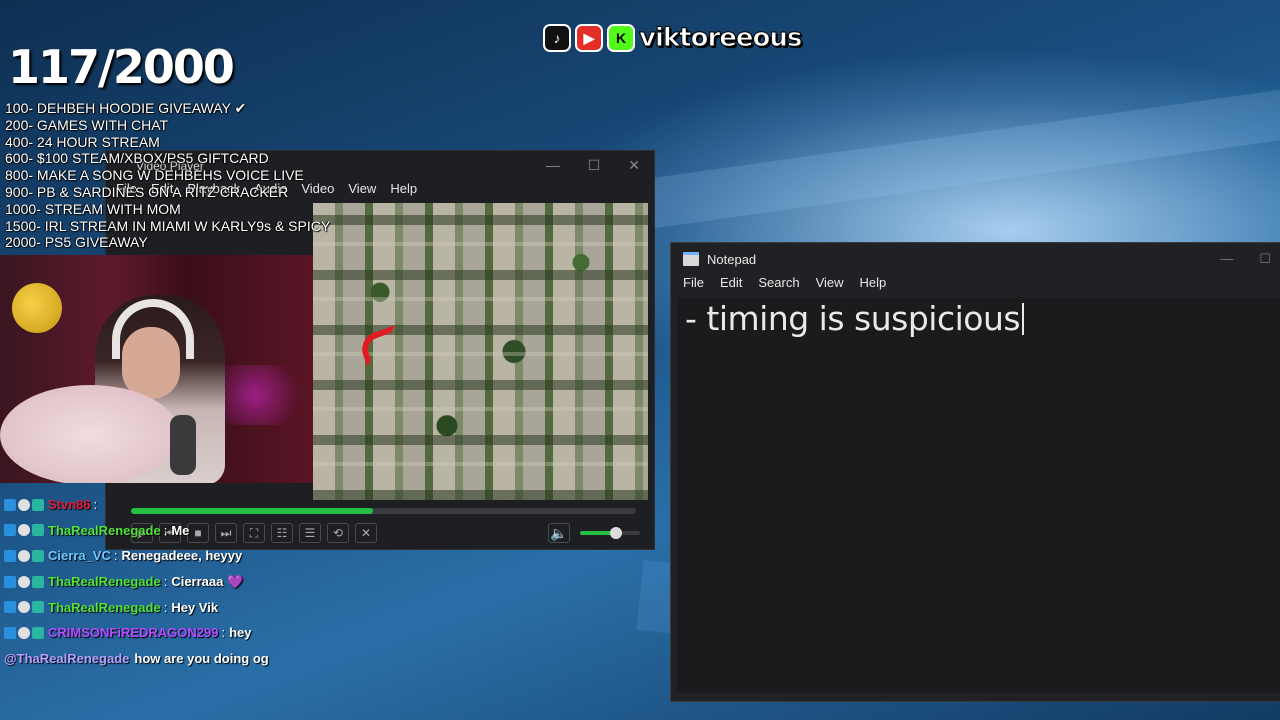 The width and height of the screenshot is (1280, 720). I want to click on window-controls: — ☐ ✕, so click(593, 165).